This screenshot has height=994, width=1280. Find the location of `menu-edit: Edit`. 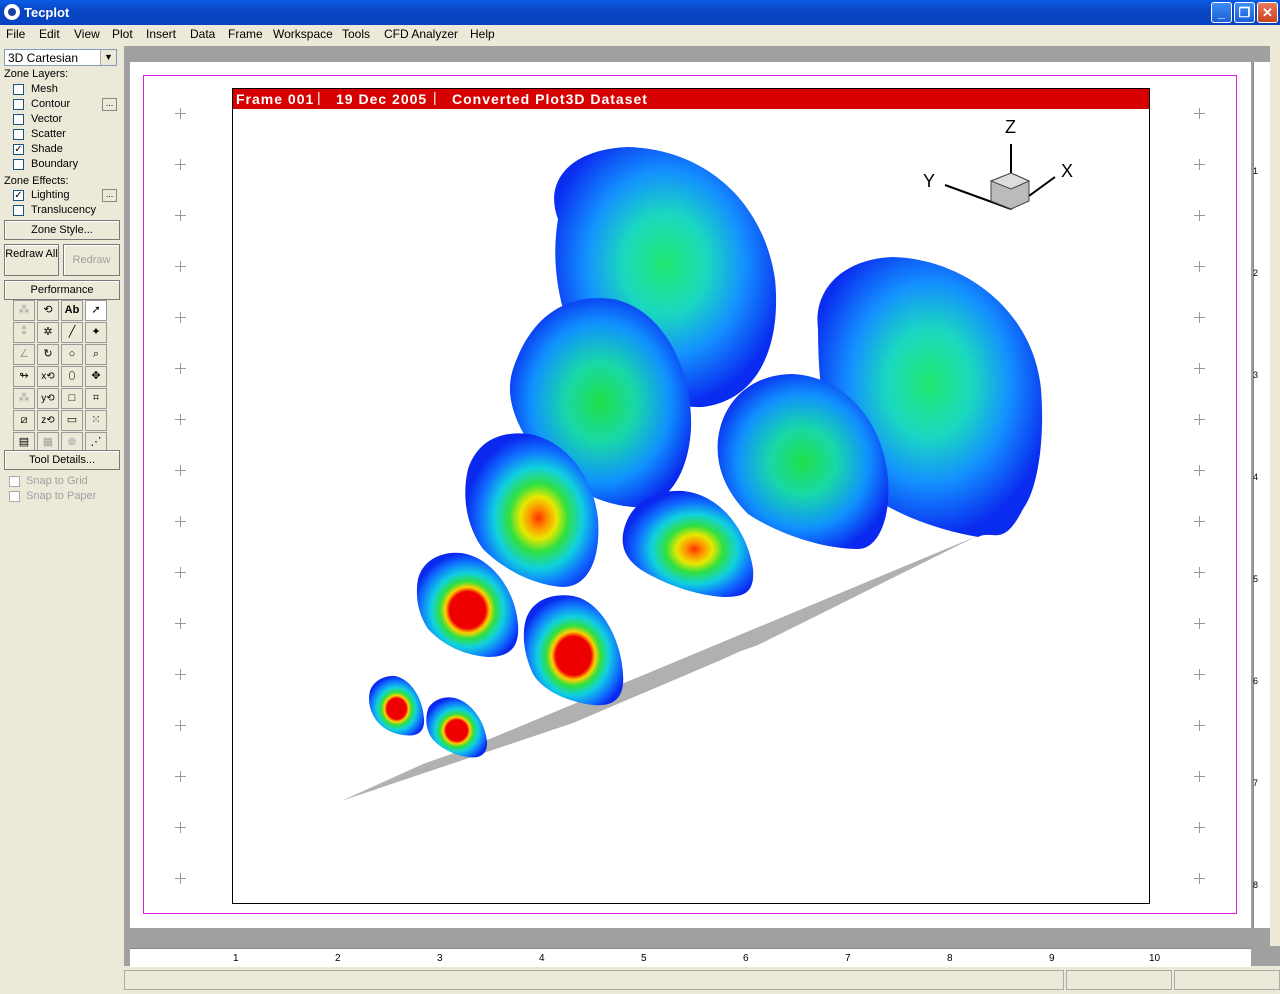

menu-edit: Edit is located at coordinates (49, 34).